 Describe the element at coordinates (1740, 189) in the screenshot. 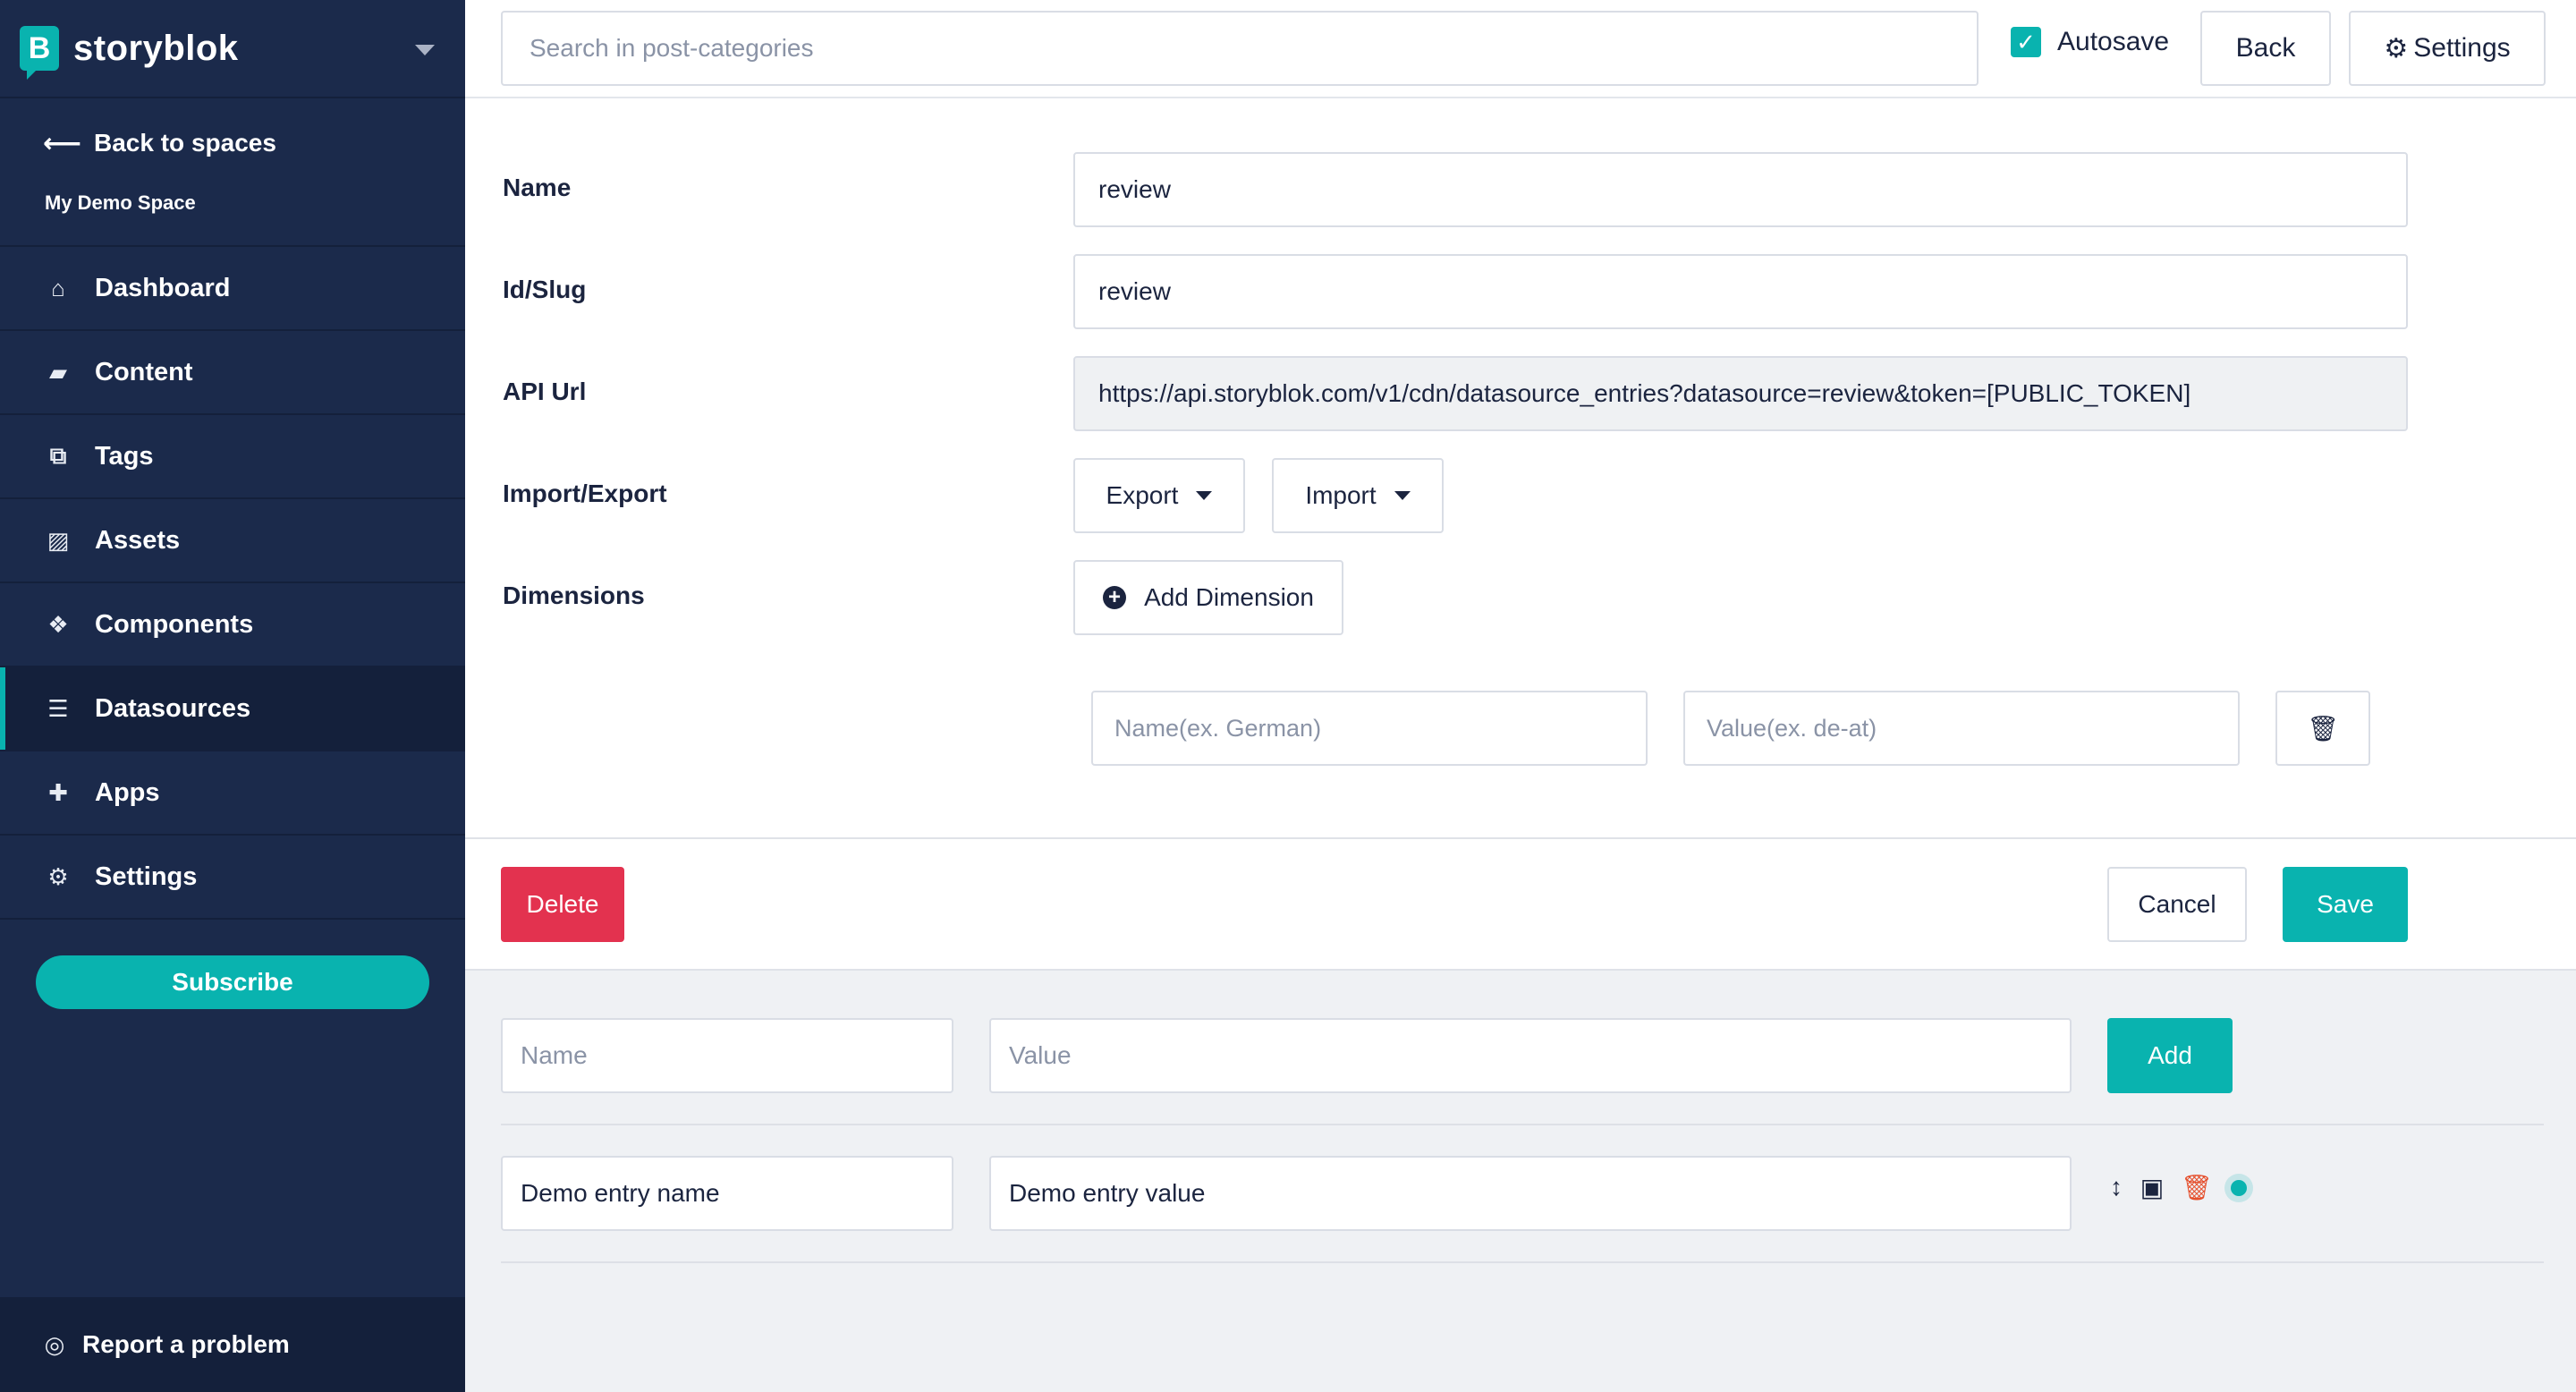

I see `name-field: review` at that location.